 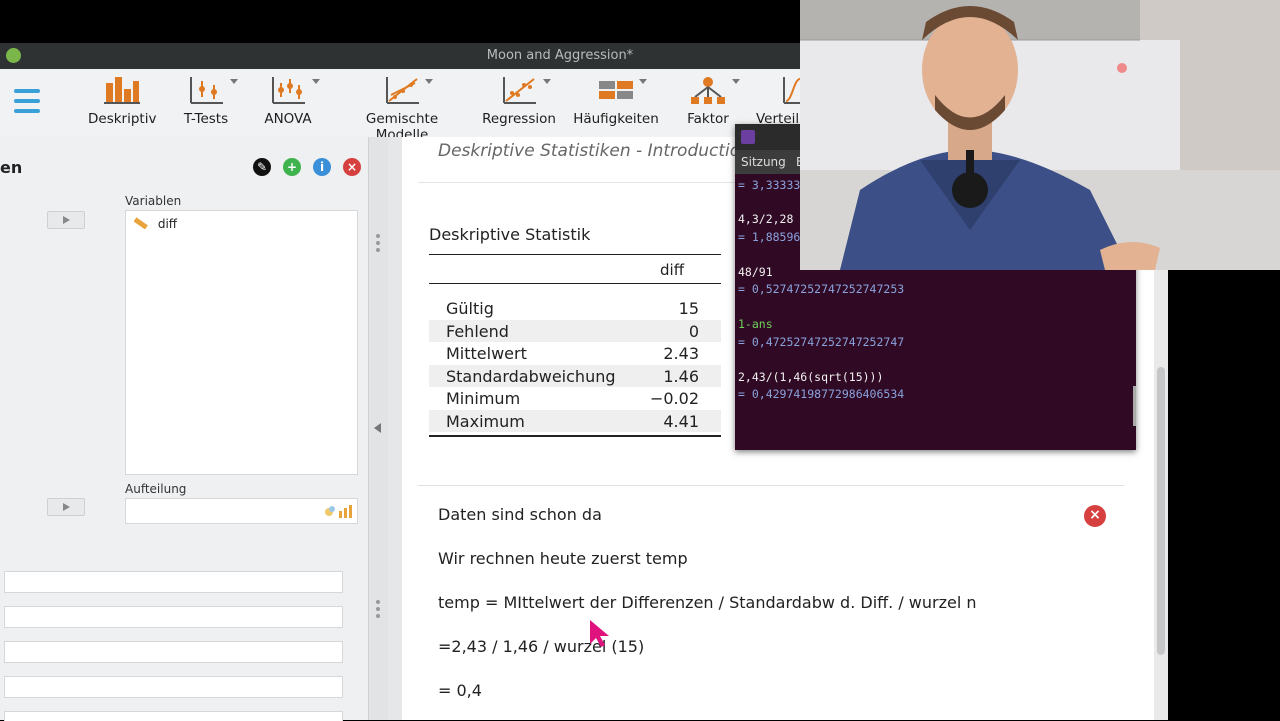 What do you see at coordinates (541, 646) in the screenshot?
I see `note-line: =2,43 / 1,46 / wurzel (15)` at bounding box center [541, 646].